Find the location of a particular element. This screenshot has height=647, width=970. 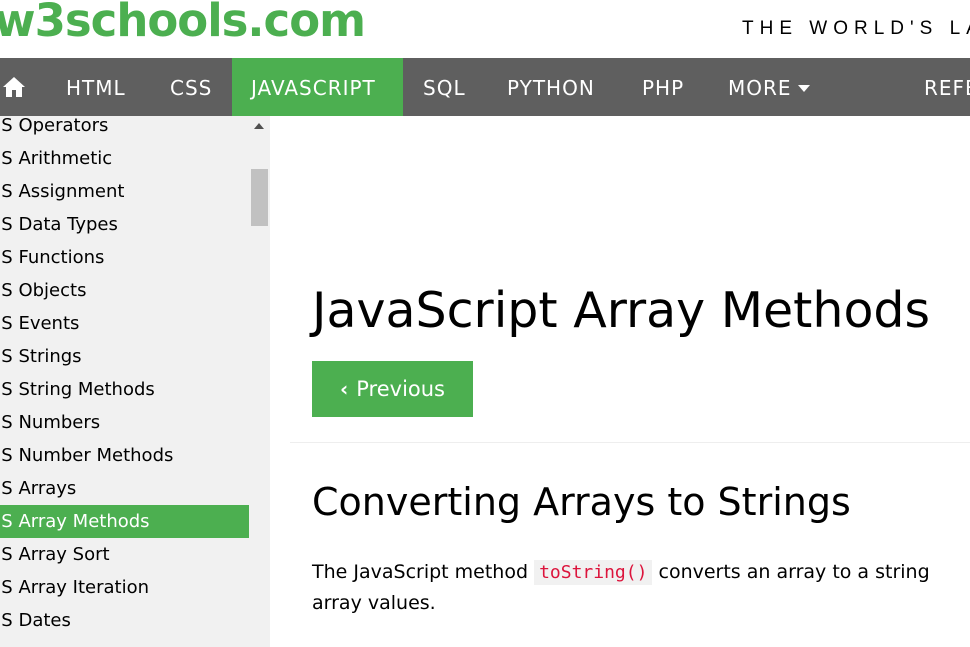

nav-css: CSS is located at coordinates (191, 87).